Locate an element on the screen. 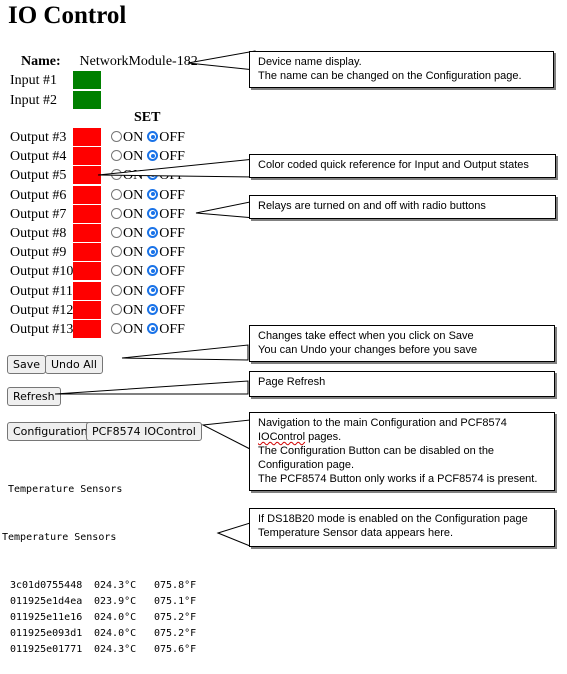  temperature-subtitle: Temperature Sensors is located at coordinates (59, 537).